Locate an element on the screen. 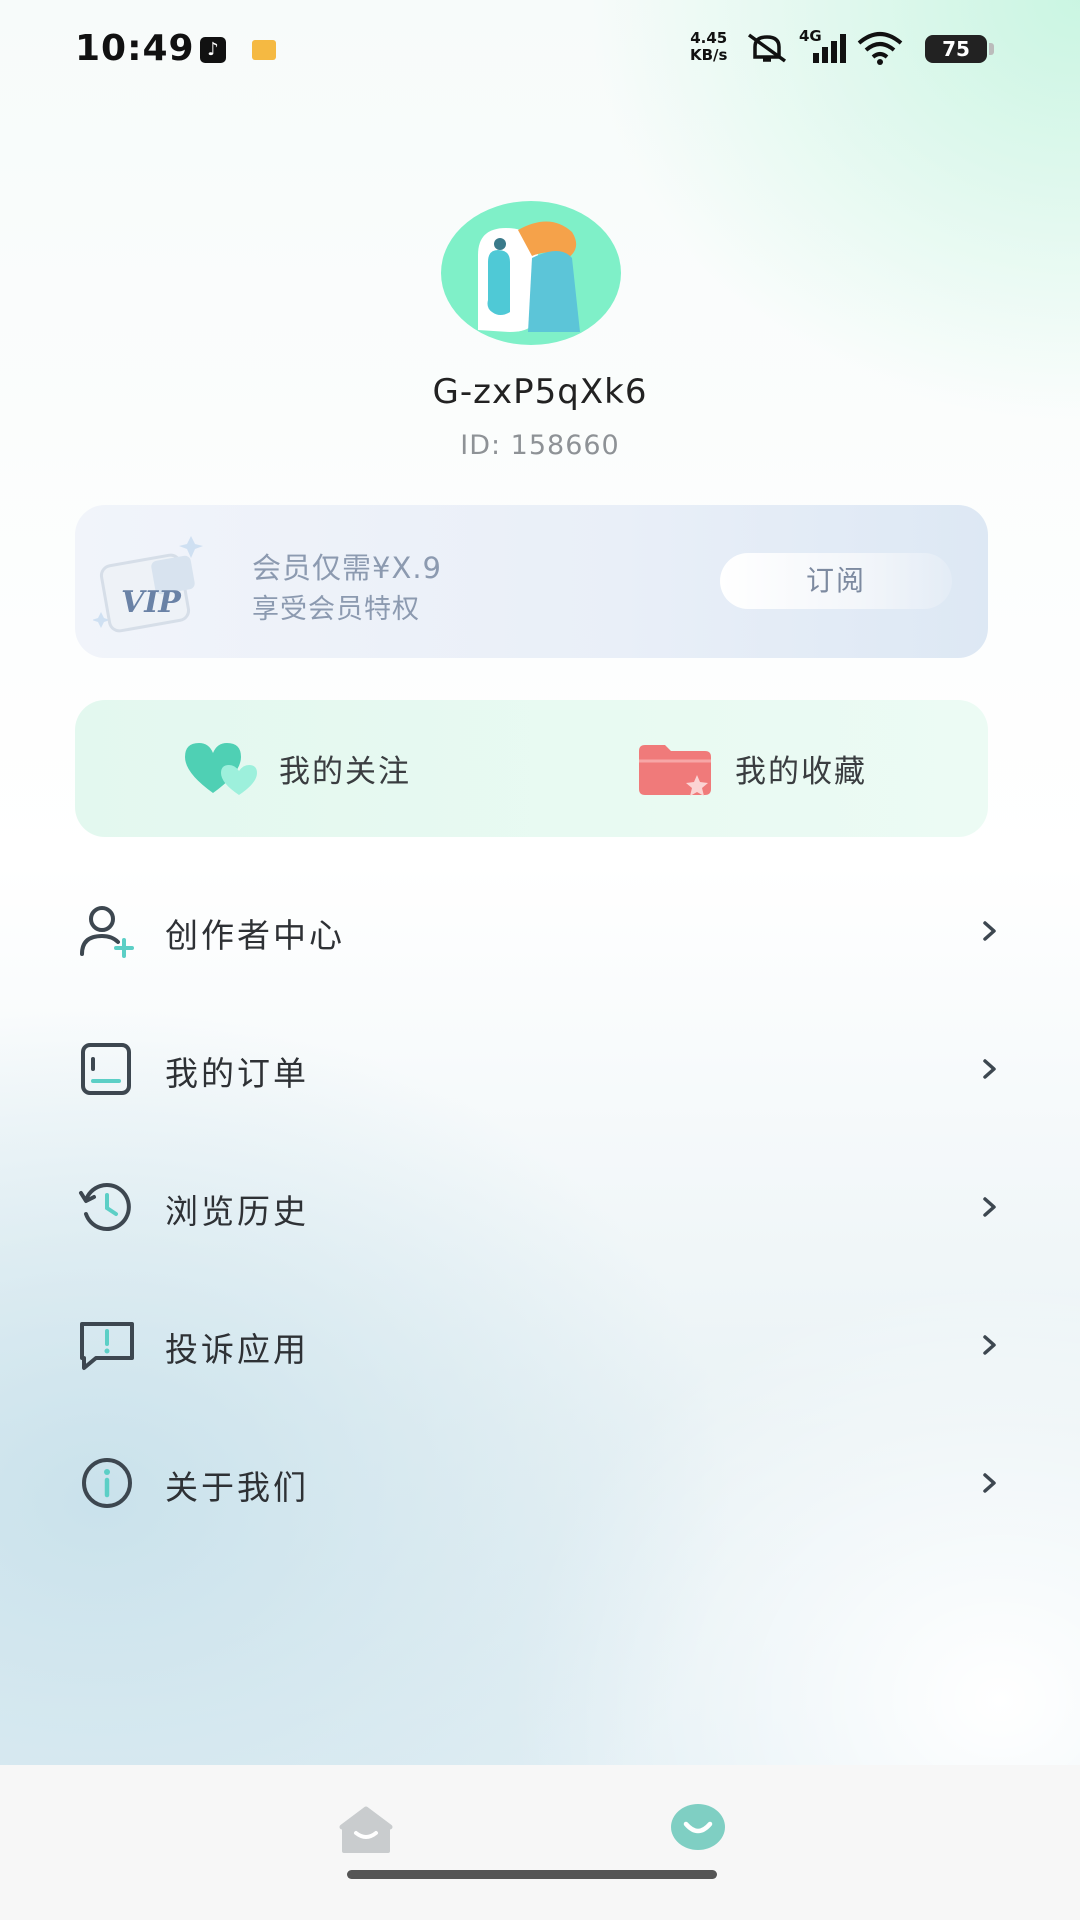 Image resolution: width=1080 pixels, height=1920 pixels. status-icons: 4G is located at coordinates (824, 47).